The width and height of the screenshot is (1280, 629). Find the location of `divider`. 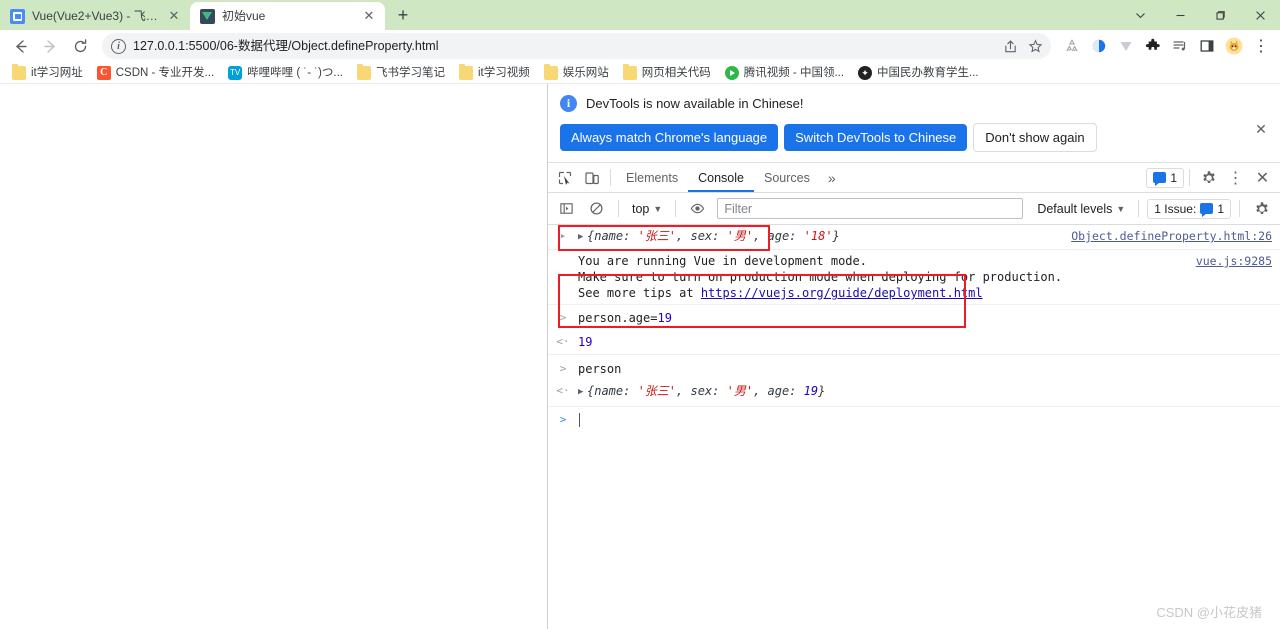

divider is located at coordinates (676, 208).